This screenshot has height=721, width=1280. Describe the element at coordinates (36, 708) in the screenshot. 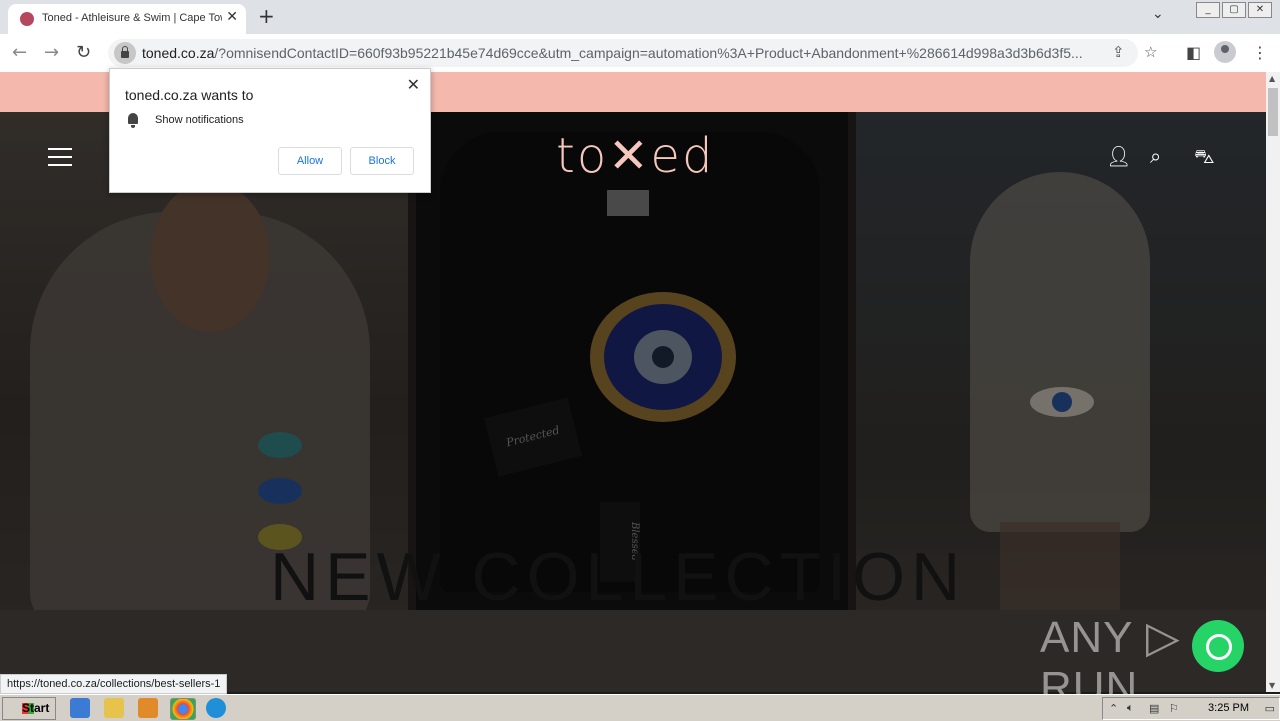

I see `start-label: Start` at that location.